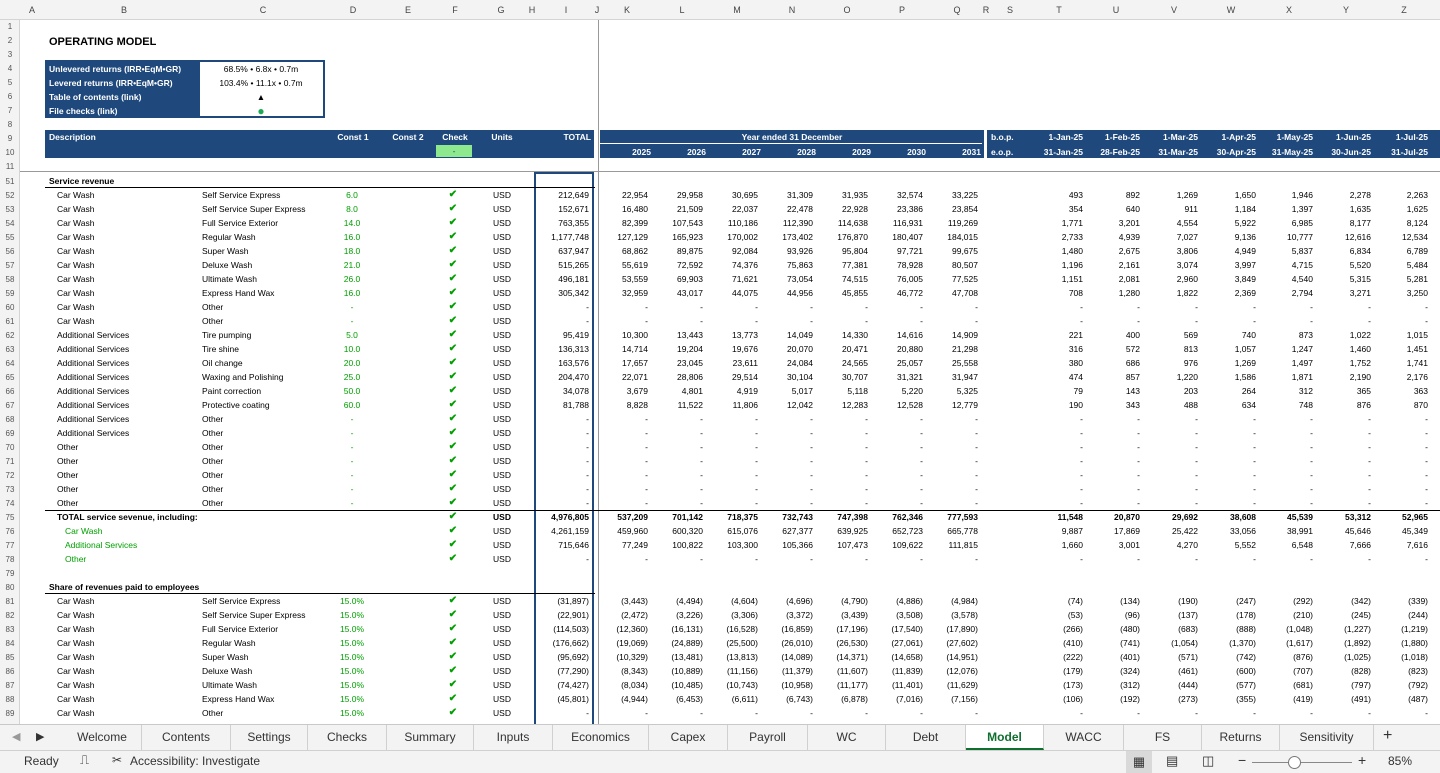 Image resolution: width=1440 pixels, height=773 pixels. I want to click on month-value-cell: (355), so click(1228, 699).